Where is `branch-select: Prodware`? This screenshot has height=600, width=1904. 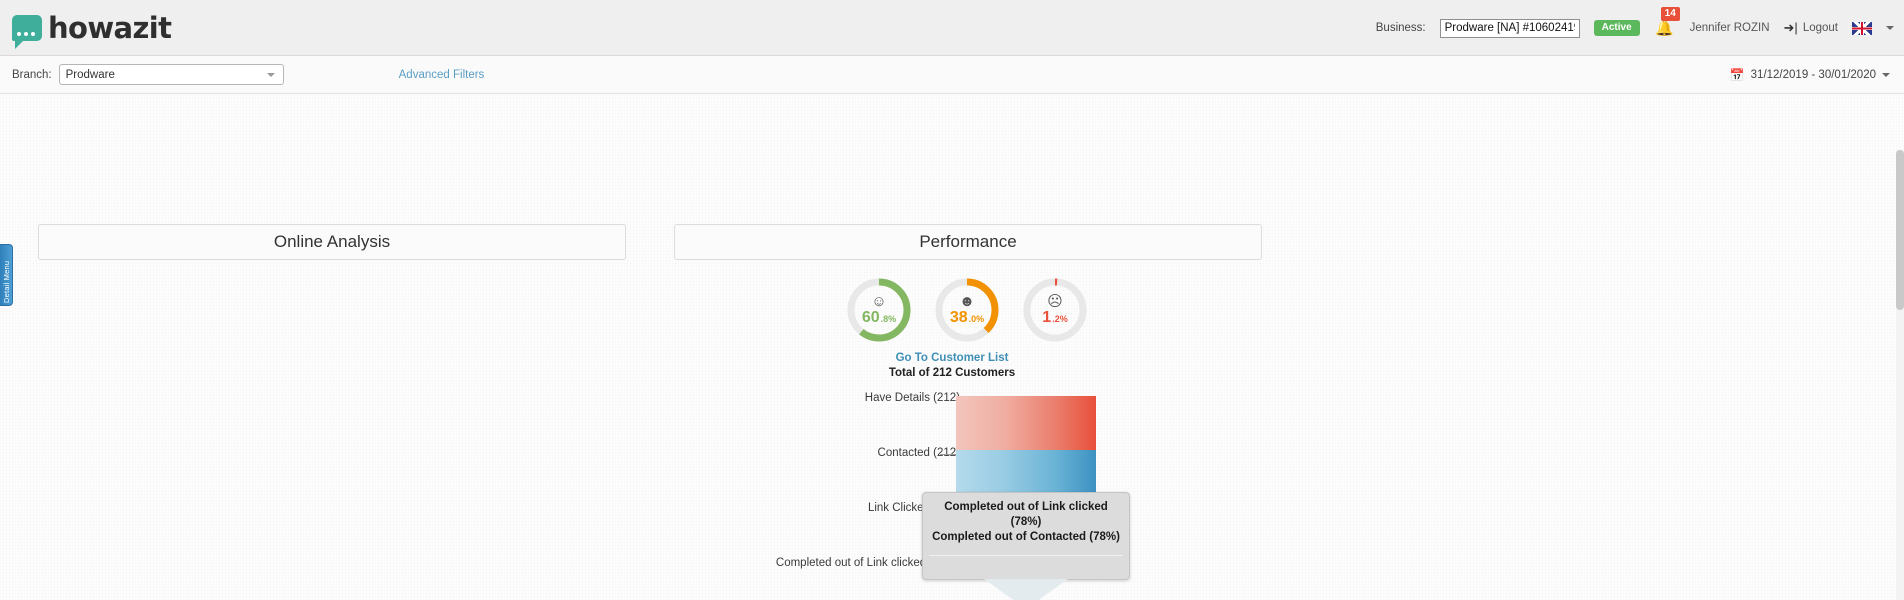 branch-select: Prodware is located at coordinates (171, 74).